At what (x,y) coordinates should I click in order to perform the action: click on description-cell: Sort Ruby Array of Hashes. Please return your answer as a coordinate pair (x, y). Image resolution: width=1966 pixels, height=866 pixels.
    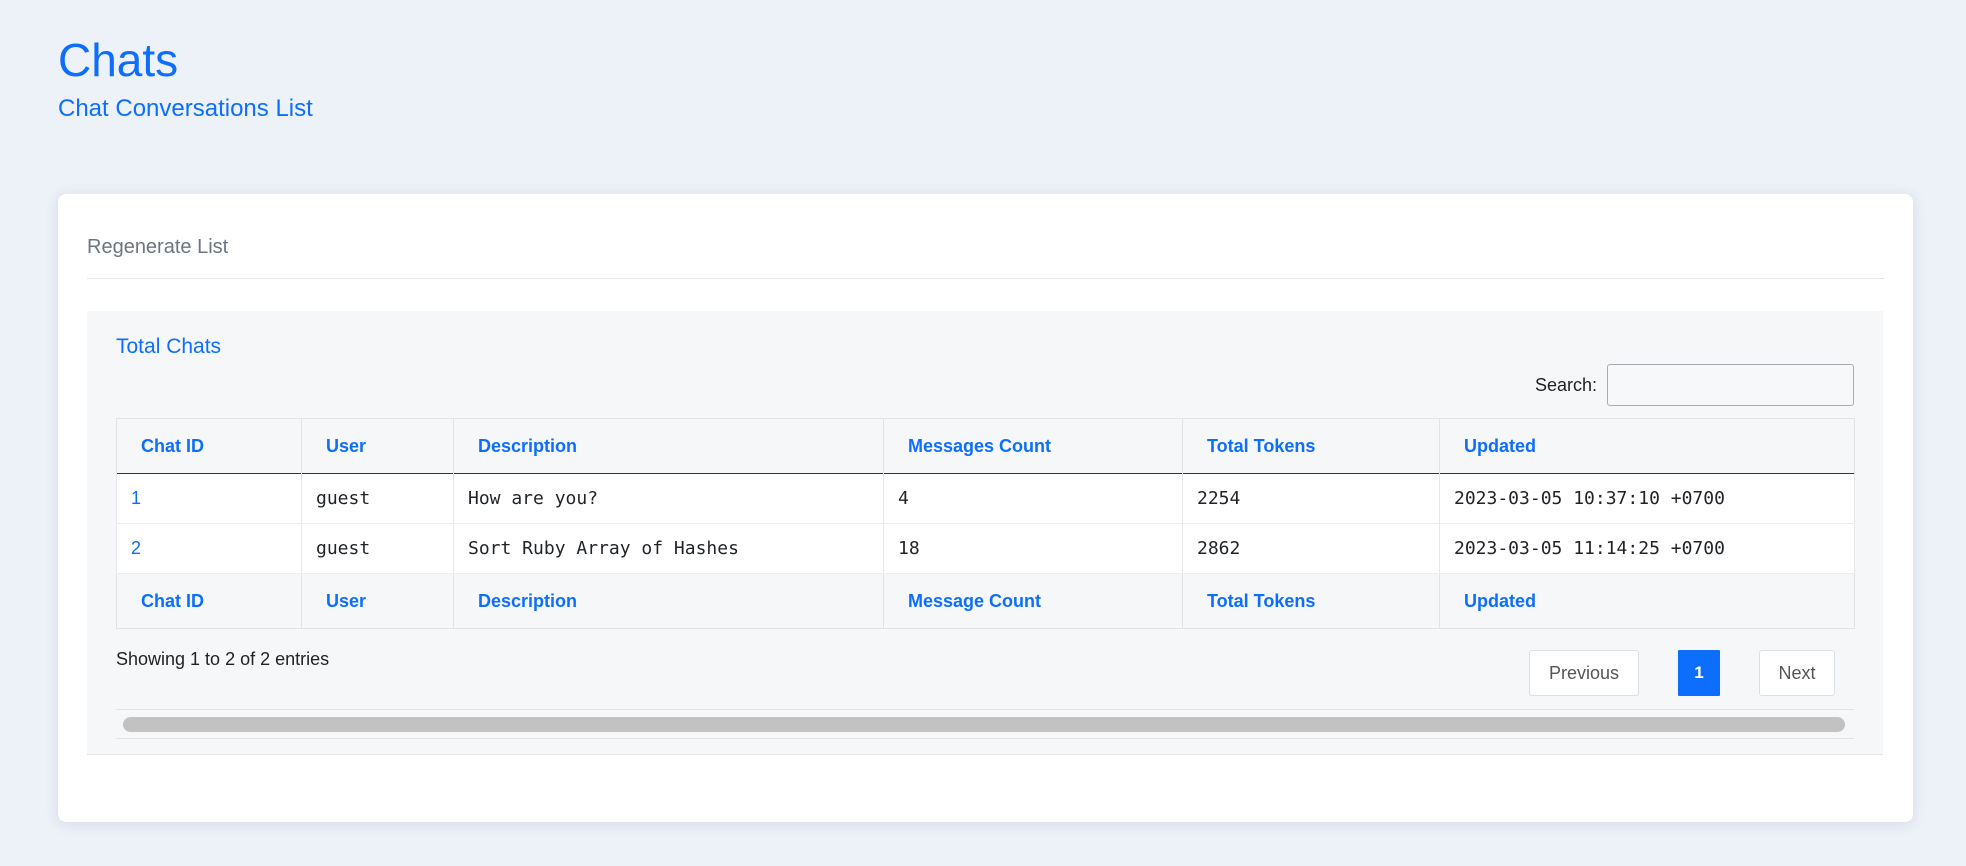
    Looking at the image, I should click on (668, 548).